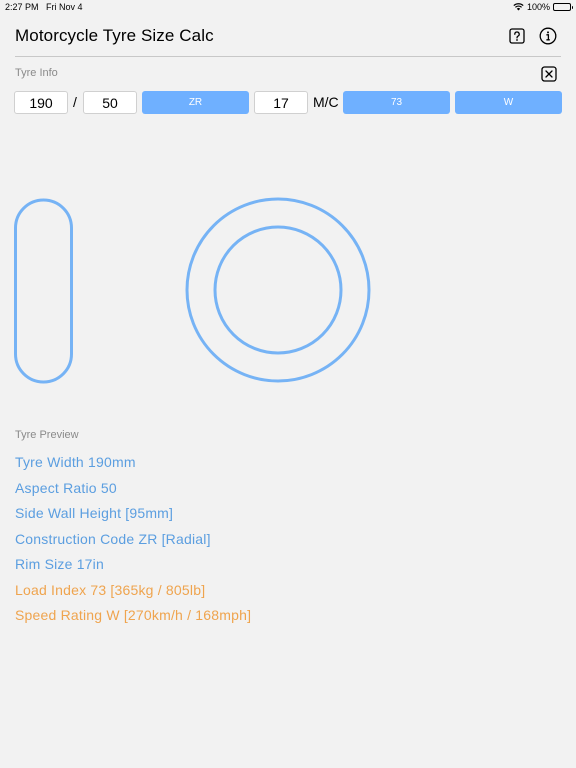  Describe the element at coordinates (43, 291) in the screenshot. I see `tyre-side-profile` at that location.